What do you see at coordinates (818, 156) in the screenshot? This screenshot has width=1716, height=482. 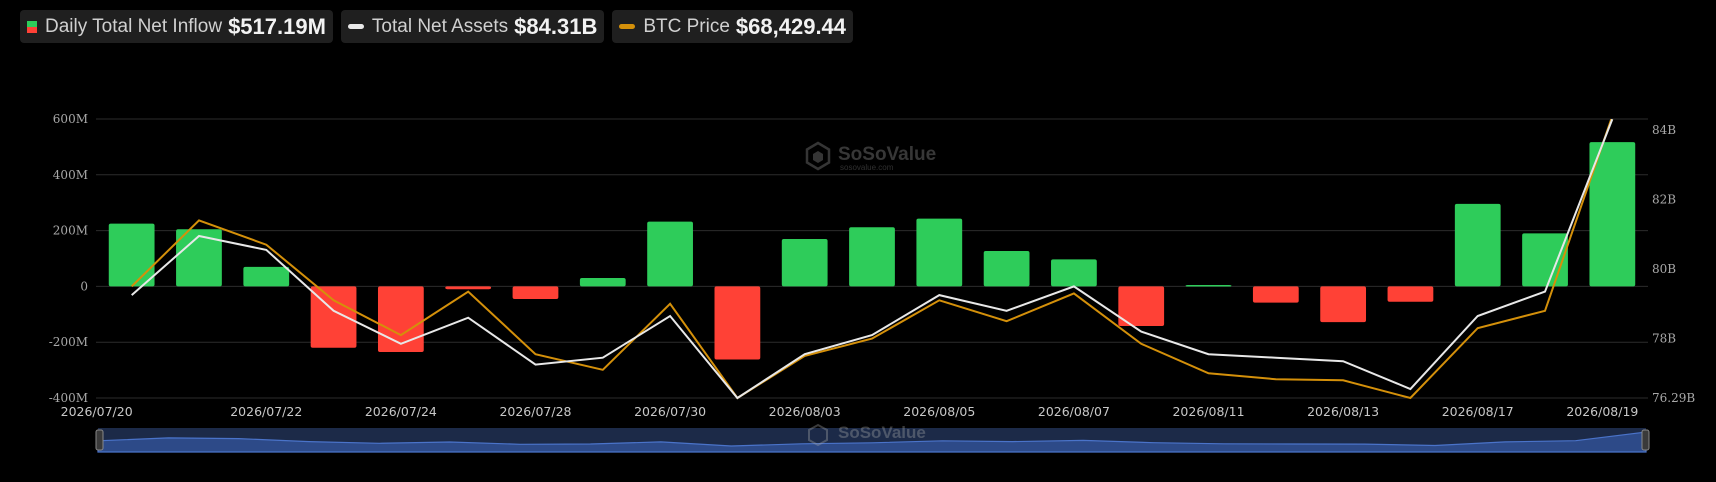 I see `sosovalue-logo-icon` at bounding box center [818, 156].